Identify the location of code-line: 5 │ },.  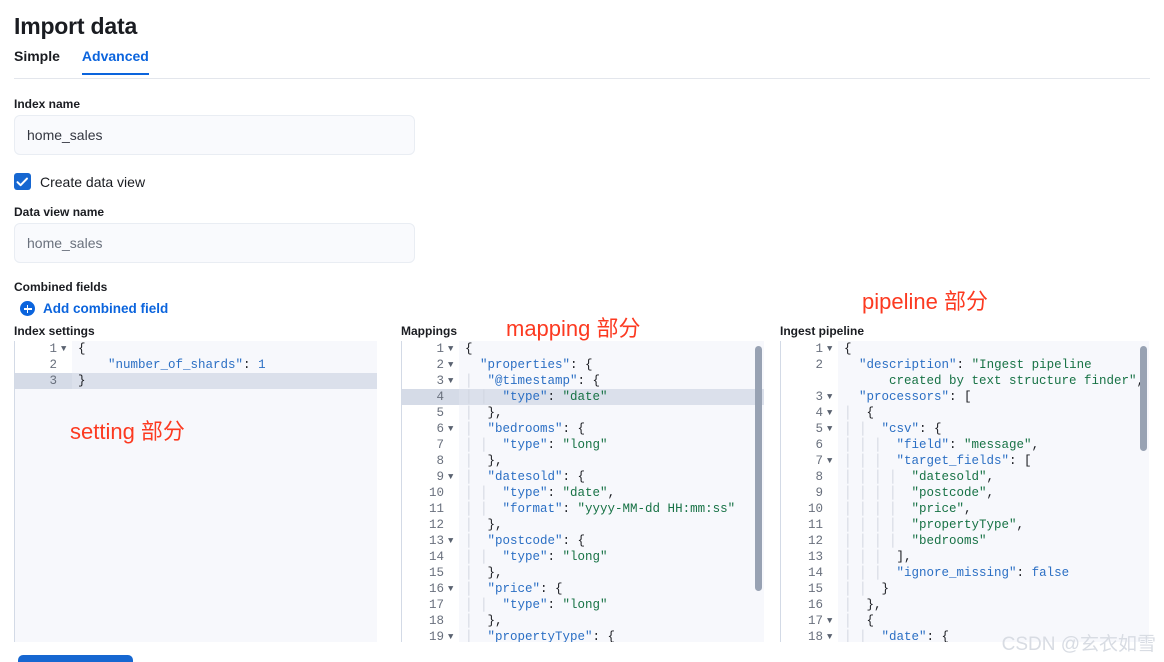
(583, 413).